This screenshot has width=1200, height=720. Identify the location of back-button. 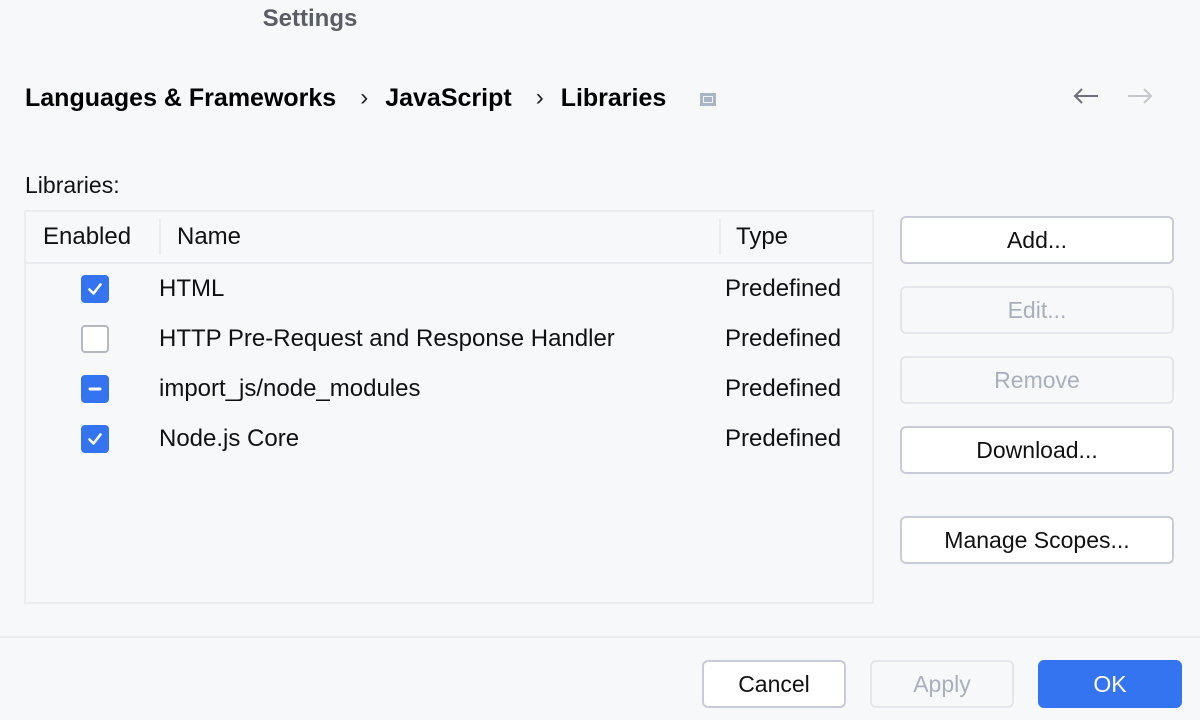
(1086, 96).